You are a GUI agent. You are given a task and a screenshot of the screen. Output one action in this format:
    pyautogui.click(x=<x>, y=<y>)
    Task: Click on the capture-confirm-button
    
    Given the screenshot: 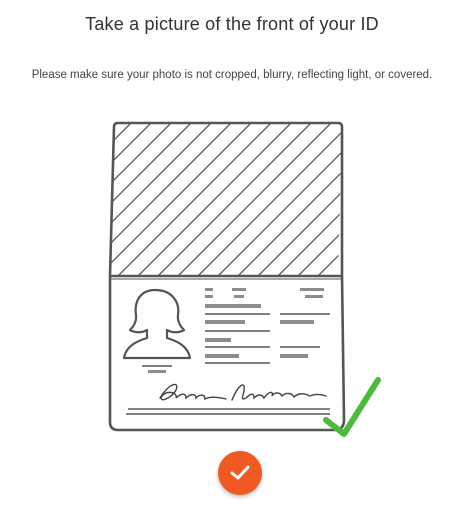 What is the action you would take?
    pyautogui.click(x=240, y=473)
    